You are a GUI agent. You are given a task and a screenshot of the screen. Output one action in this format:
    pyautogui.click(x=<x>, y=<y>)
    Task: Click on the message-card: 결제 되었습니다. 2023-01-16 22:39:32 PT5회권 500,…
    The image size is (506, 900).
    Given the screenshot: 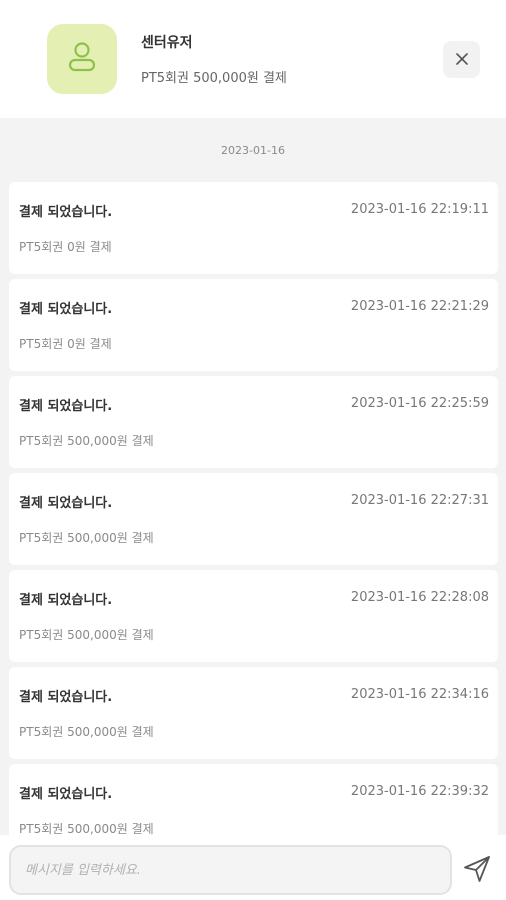 What is the action you would take?
    pyautogui.click(x=253, y=799)
    